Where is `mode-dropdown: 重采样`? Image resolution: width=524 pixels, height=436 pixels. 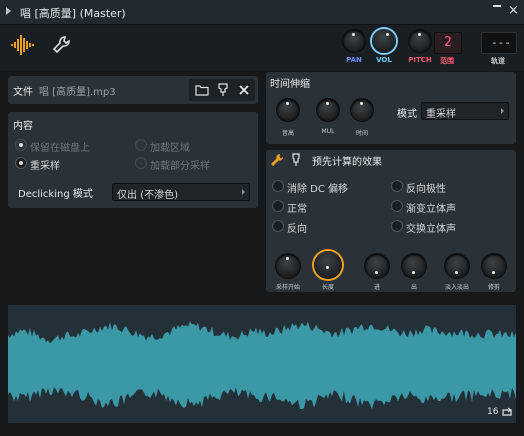 mode-dropdown: 重采样 is located at coordinates (465, 111).